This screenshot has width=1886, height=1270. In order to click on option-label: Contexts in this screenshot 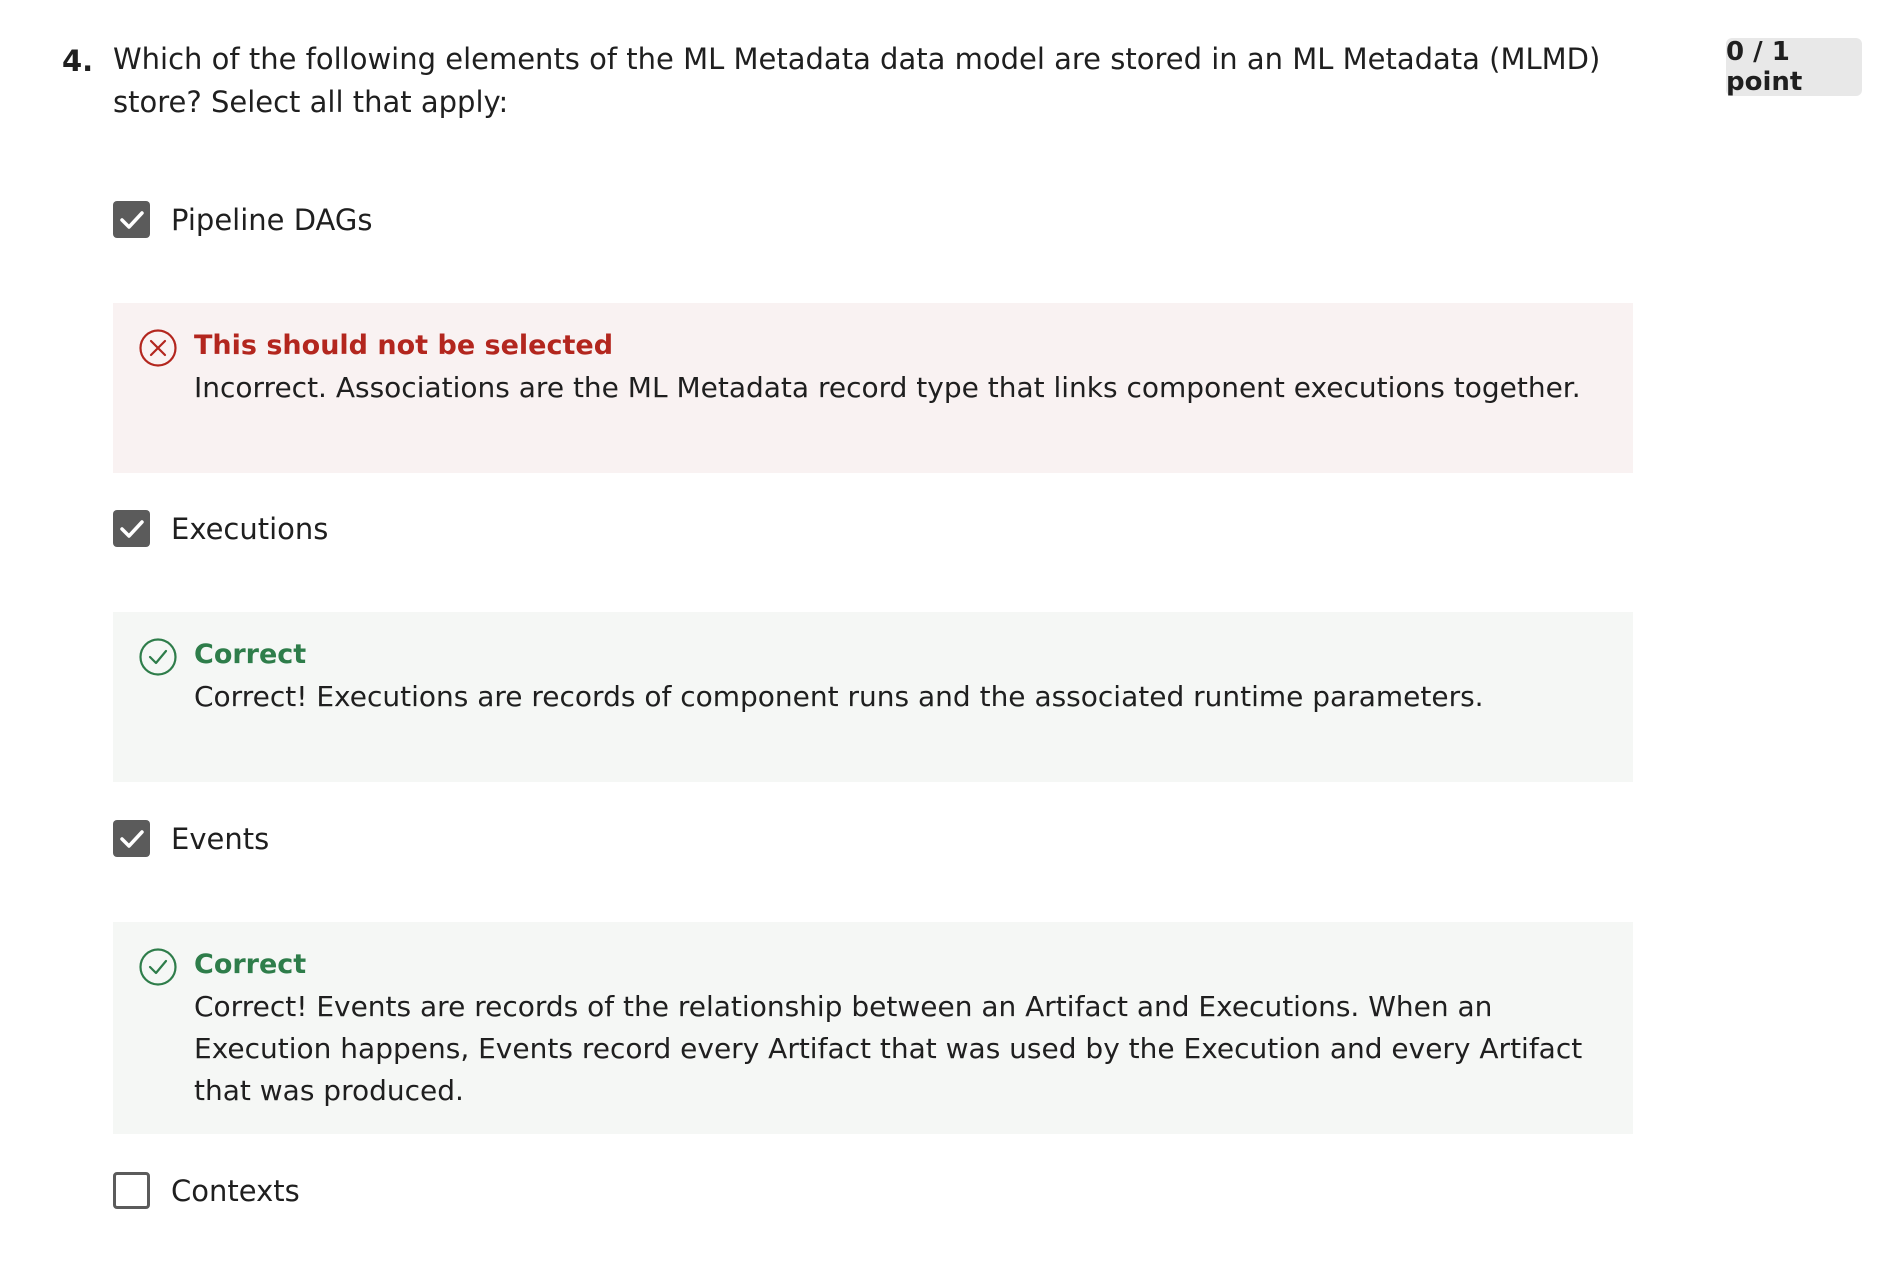, I will do `click(235, 1190)`.